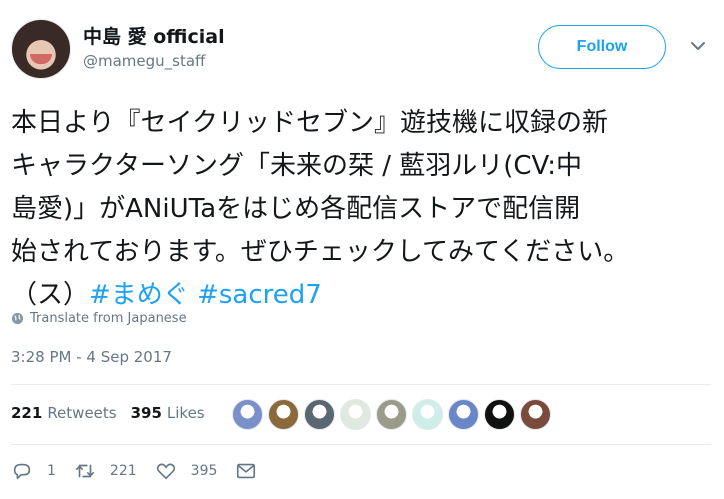  Describe the element at coordinates (84, 471) in the screenshot. I see `retweet-icon` at that location.